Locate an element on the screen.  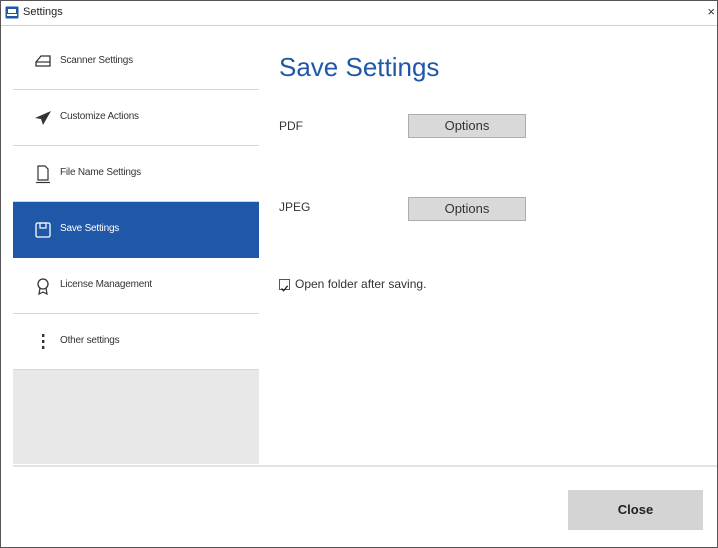
sidebar-item-save-settings: Save Settings is located at coordinates (136, 230).